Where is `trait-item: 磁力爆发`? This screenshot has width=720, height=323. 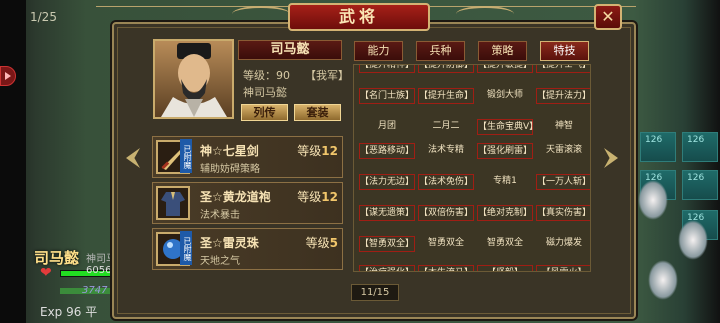 trait-item: 磁力爆发 is located at coordinates (563, 244).